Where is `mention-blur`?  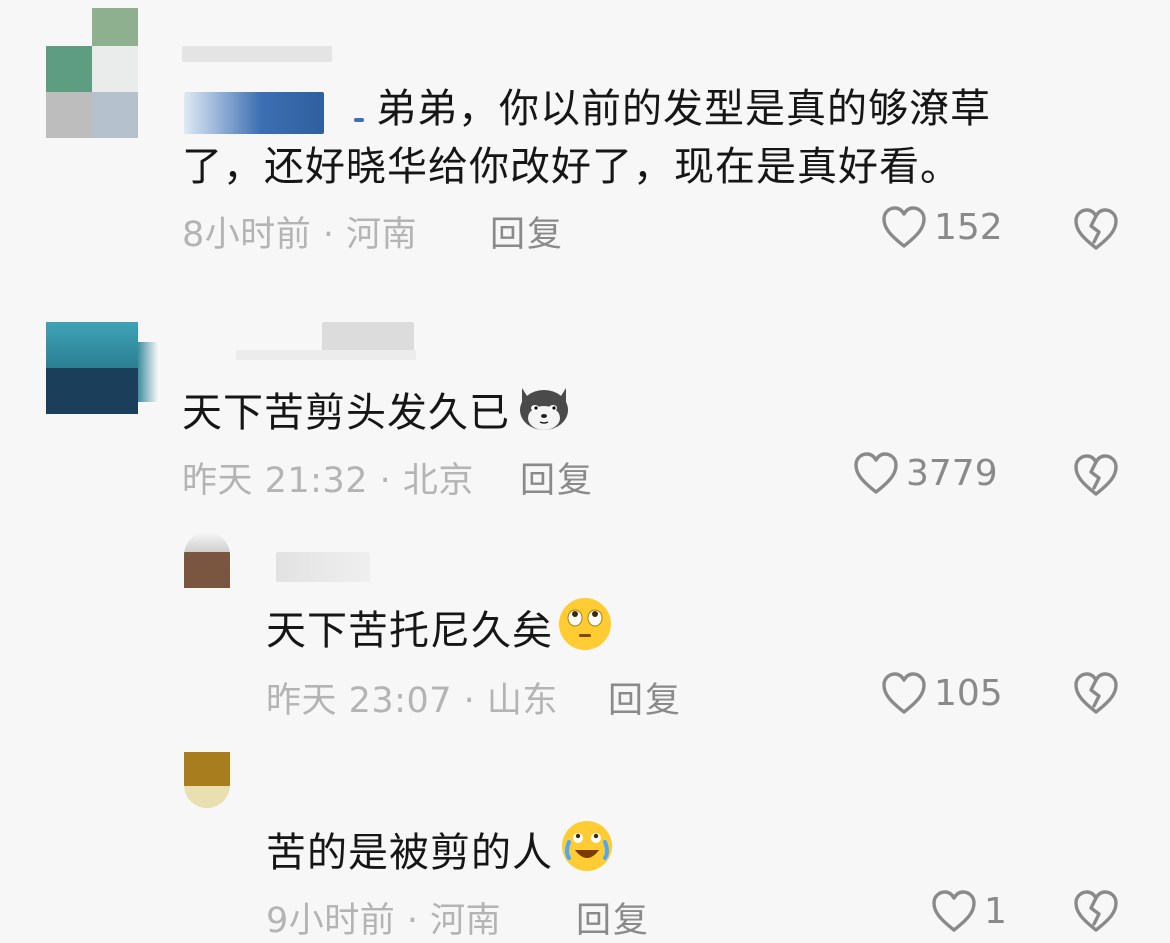 mention-blur is located at coordinates (359, 120).